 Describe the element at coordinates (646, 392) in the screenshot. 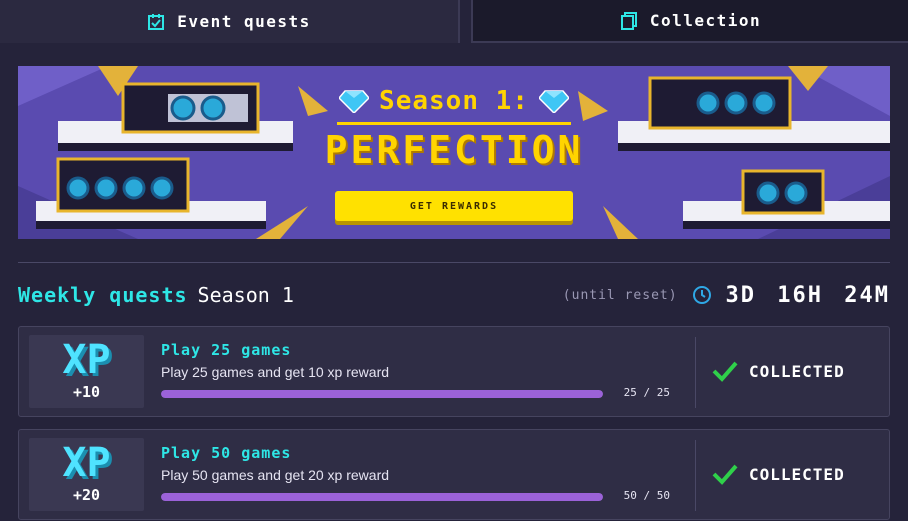

I see `quest-progress-count: 25 / 25` at that location.